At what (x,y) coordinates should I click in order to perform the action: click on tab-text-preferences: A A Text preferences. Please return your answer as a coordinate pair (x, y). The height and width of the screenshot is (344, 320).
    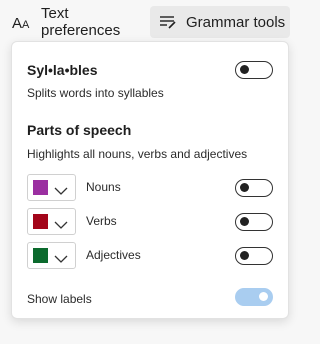
    Looking at the image, I should click on (76, 22).